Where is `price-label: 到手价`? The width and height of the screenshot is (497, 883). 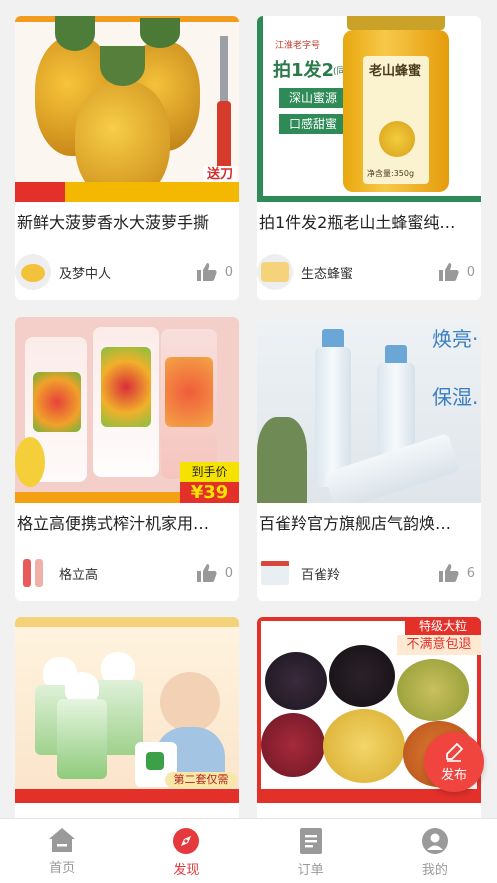
price-label: 到手价 is located at coordinates (209, 472).